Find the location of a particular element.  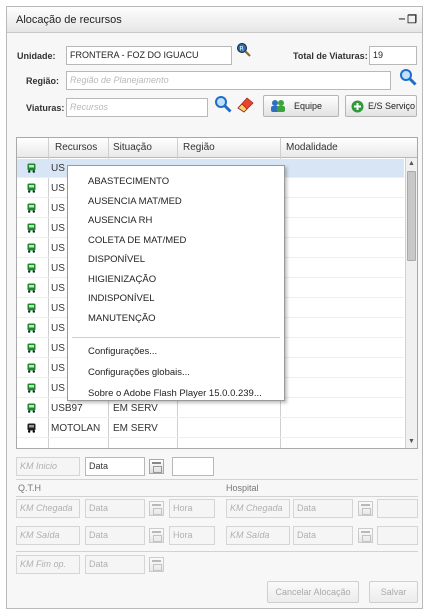

data-inicio-input: Data is located at coordinates (115, 466).